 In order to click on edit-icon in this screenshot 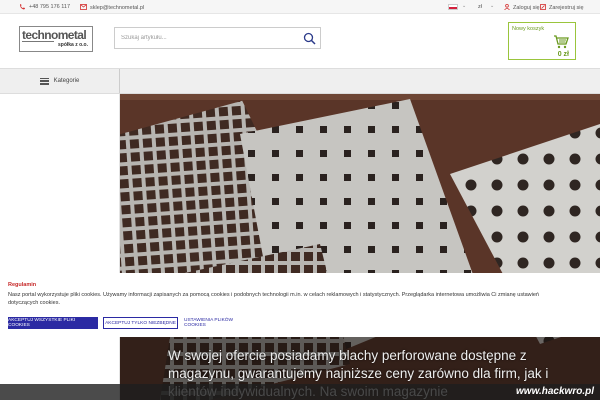, I will do `click(543, 8)`.